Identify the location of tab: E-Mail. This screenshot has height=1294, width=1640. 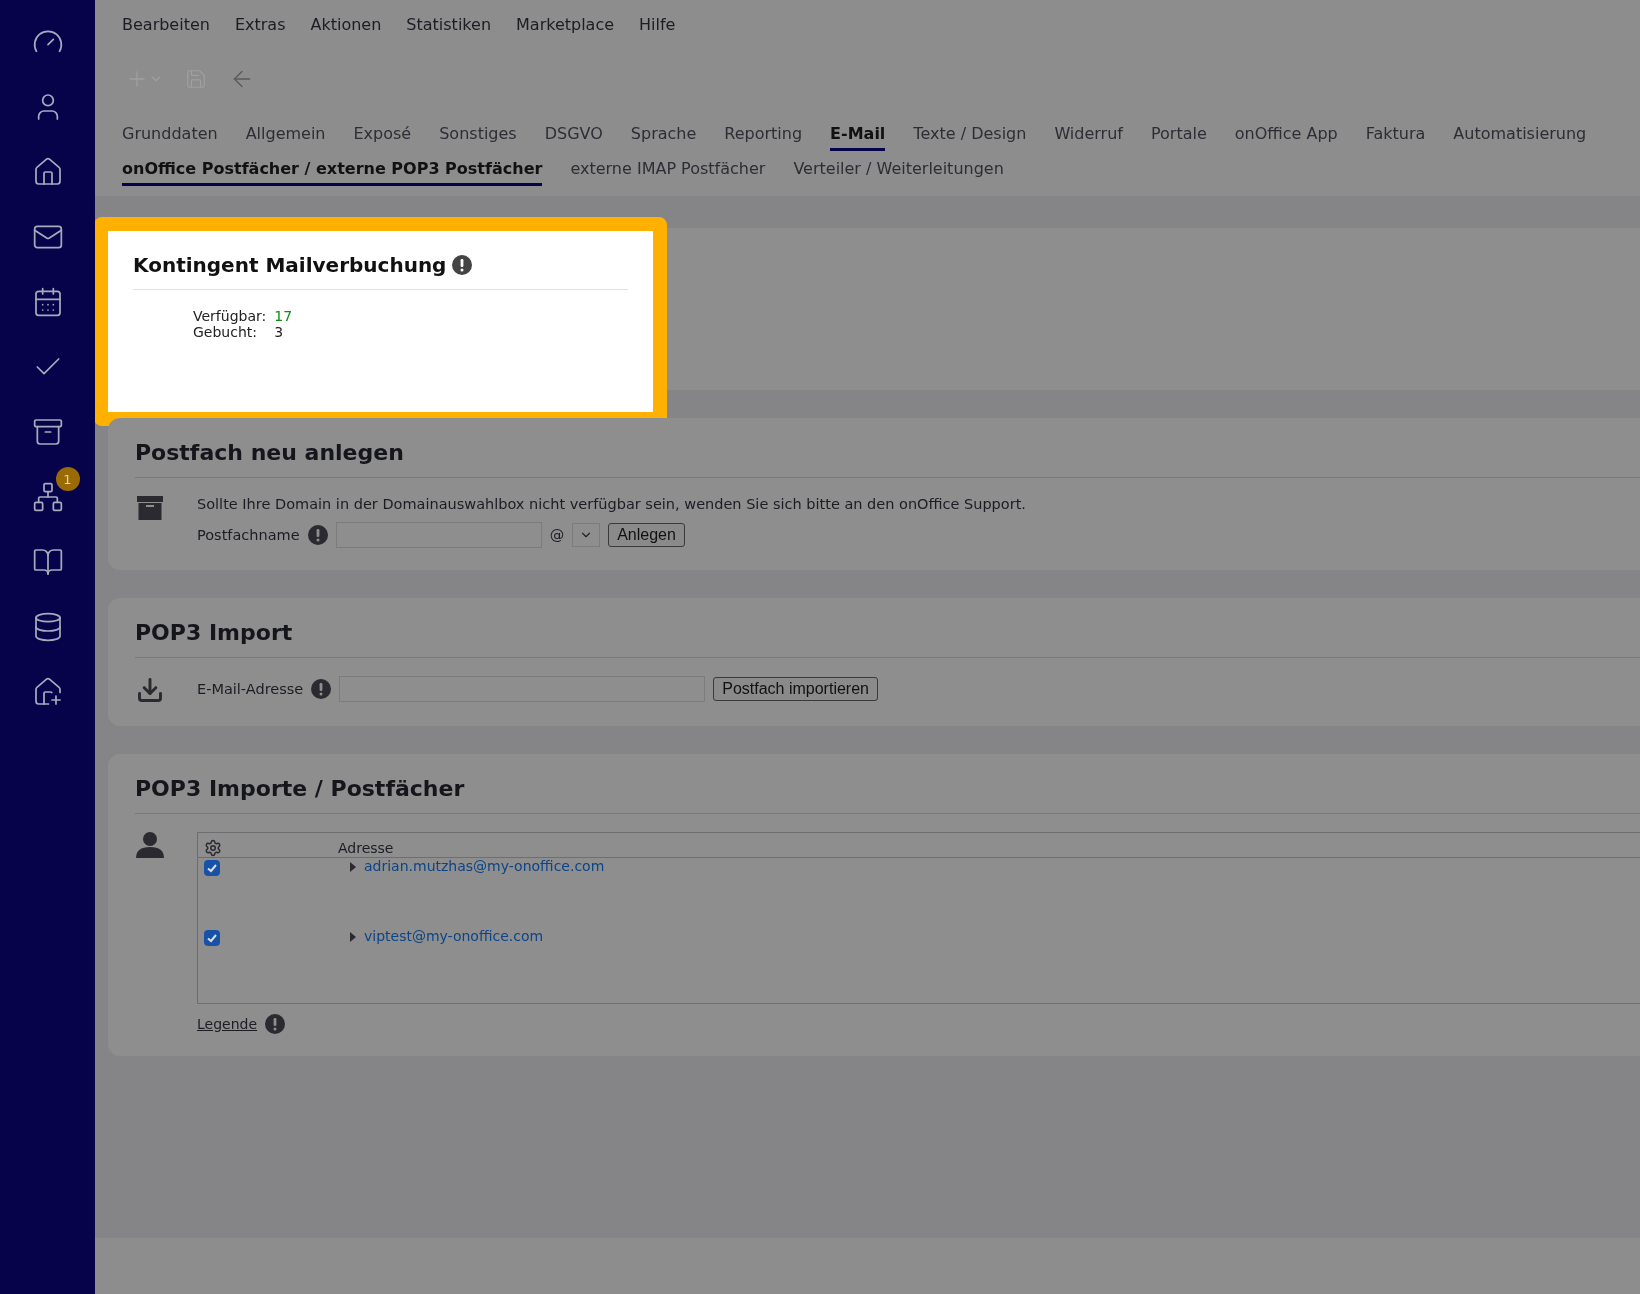
(858, 137).